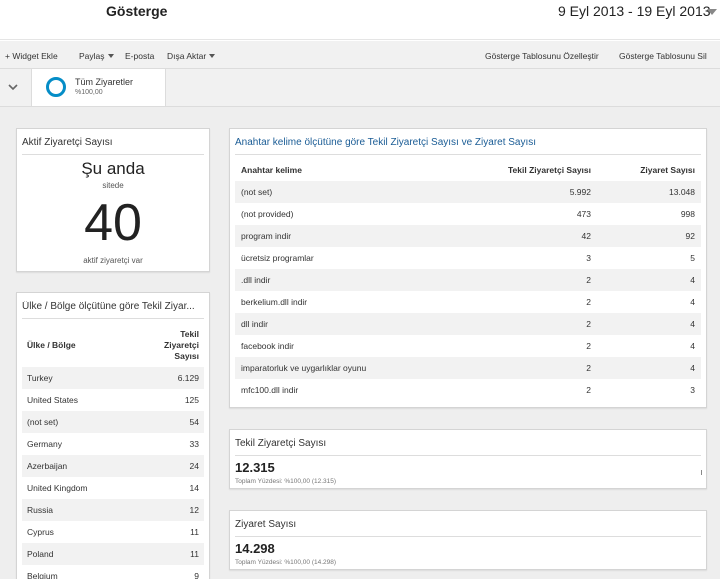 This screenshot has height=579, width=720. What do you see at coordinates (44, 444) in the screenshot?
I see `country-cell: Germany` at bounding box center [44, 444].